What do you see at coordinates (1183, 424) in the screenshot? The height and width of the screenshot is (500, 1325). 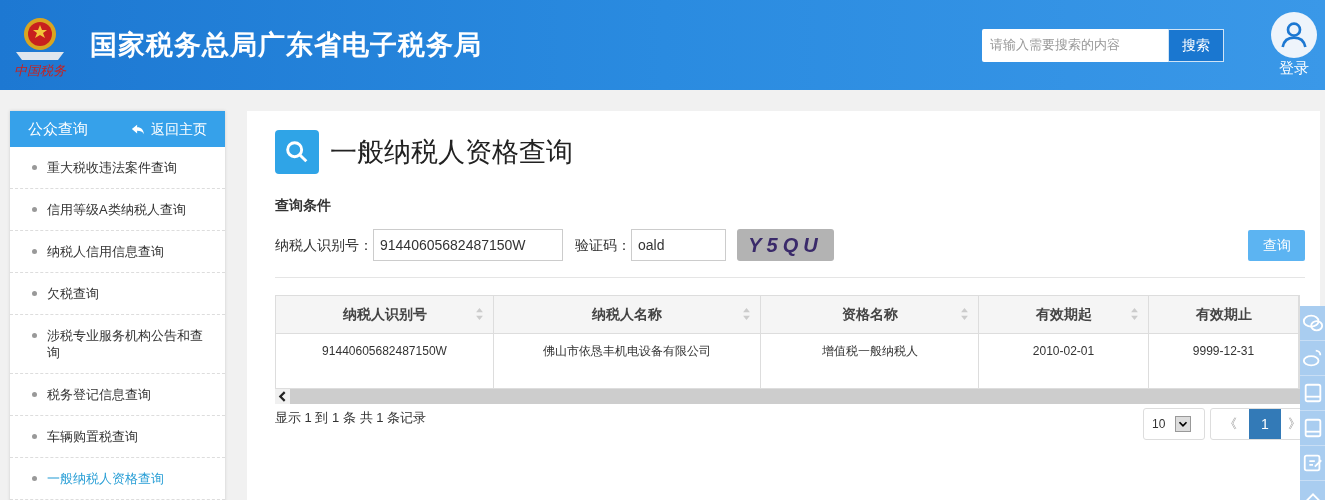 I see `caret-icon` at bounding box center [1183, 424].